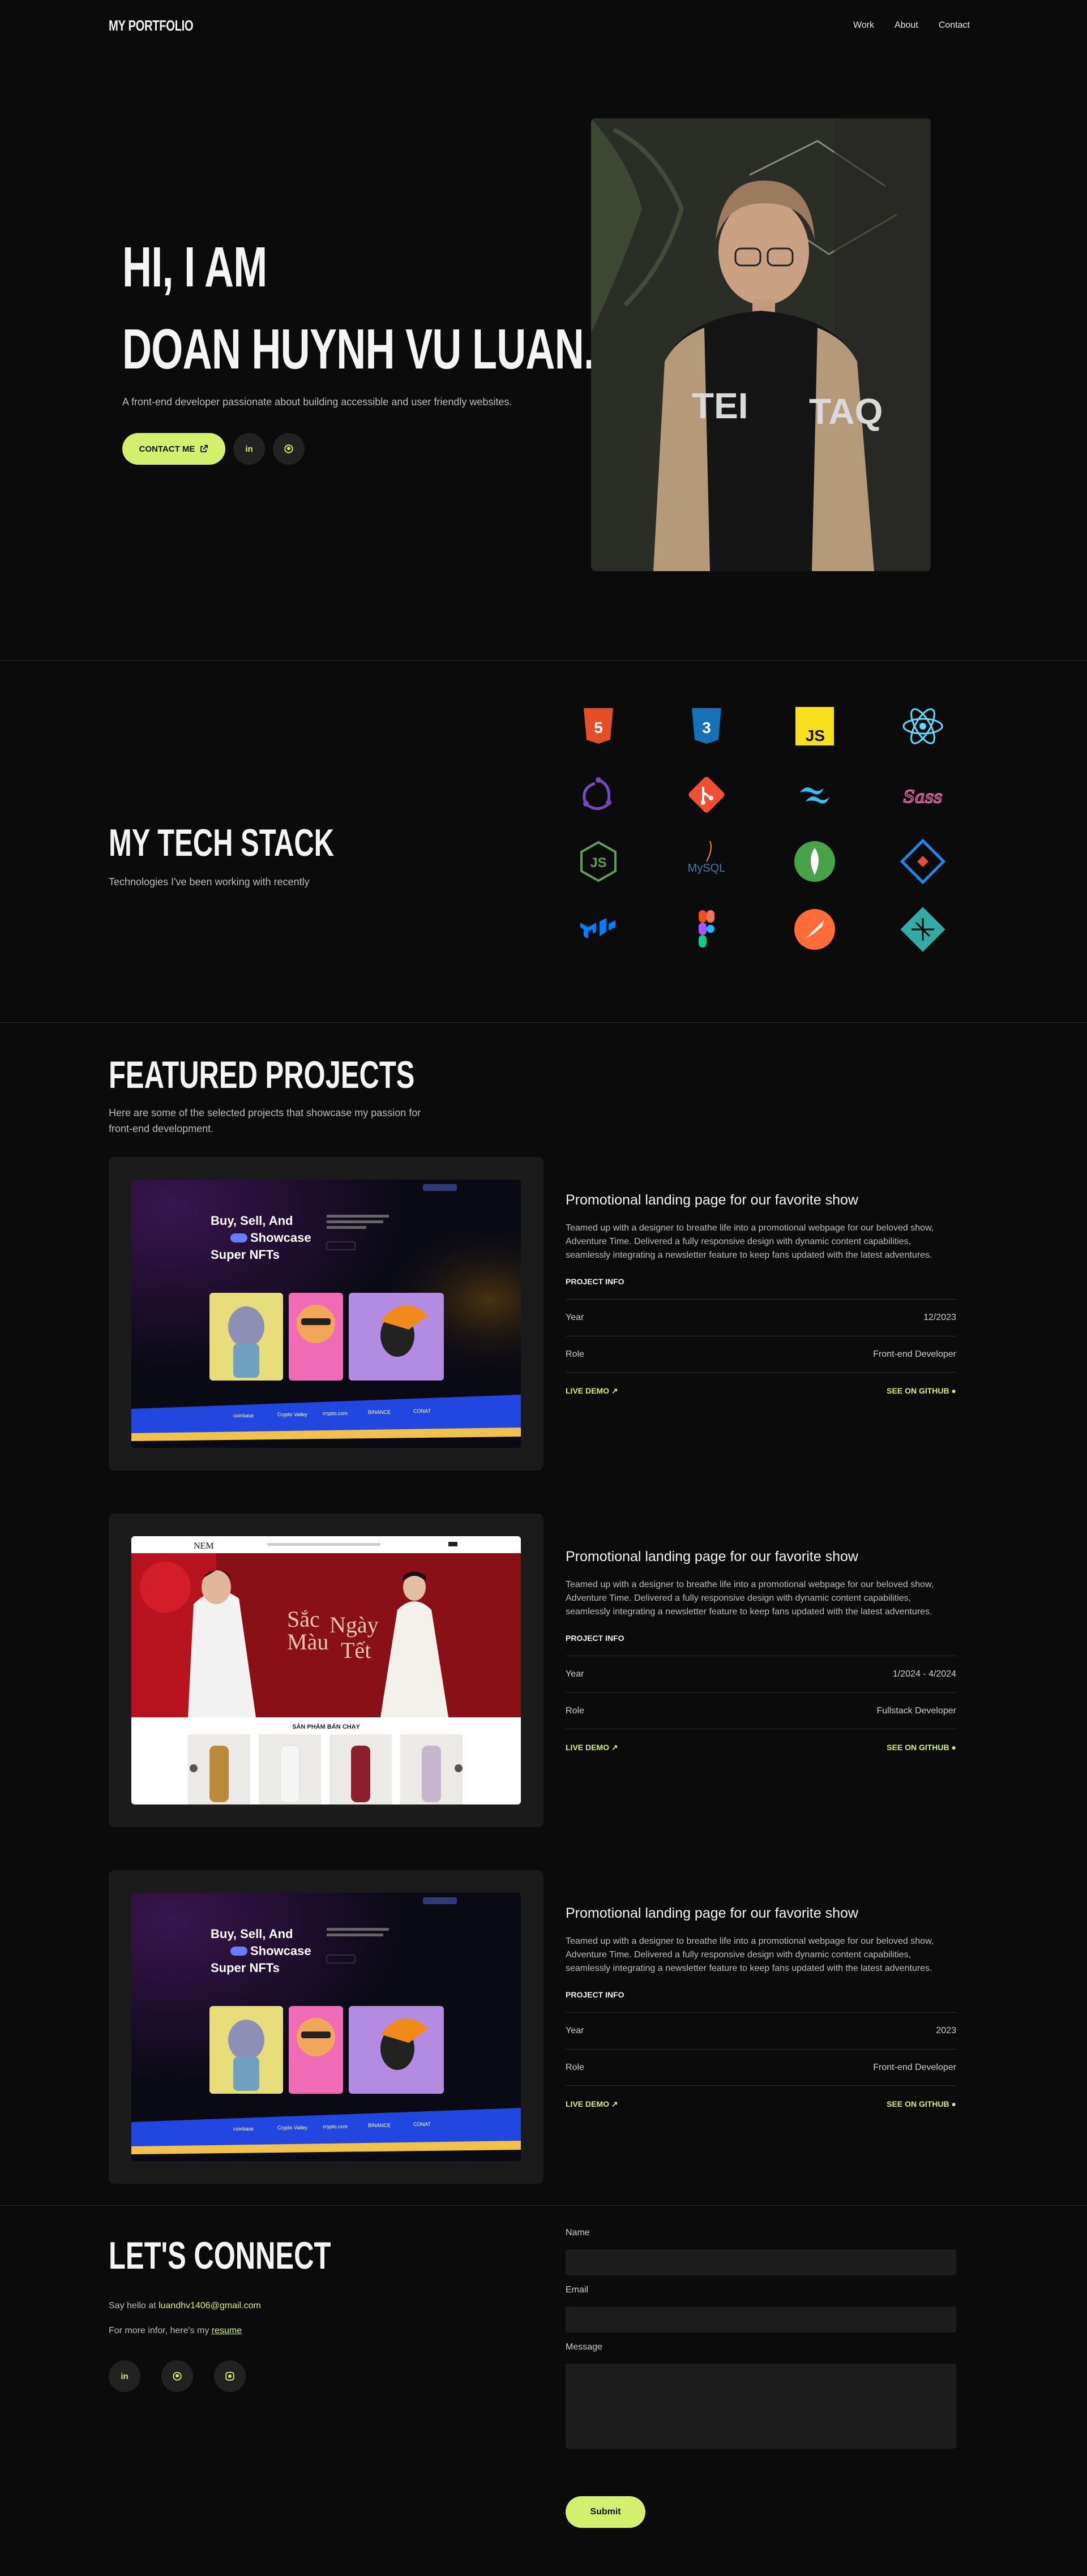 The image size is (1087, 2576). I want to click on project-card-2: NEM Sắc Màu Ngày Tết SẢN PHẨM BÁN CHẠY, so click(326, 1670).